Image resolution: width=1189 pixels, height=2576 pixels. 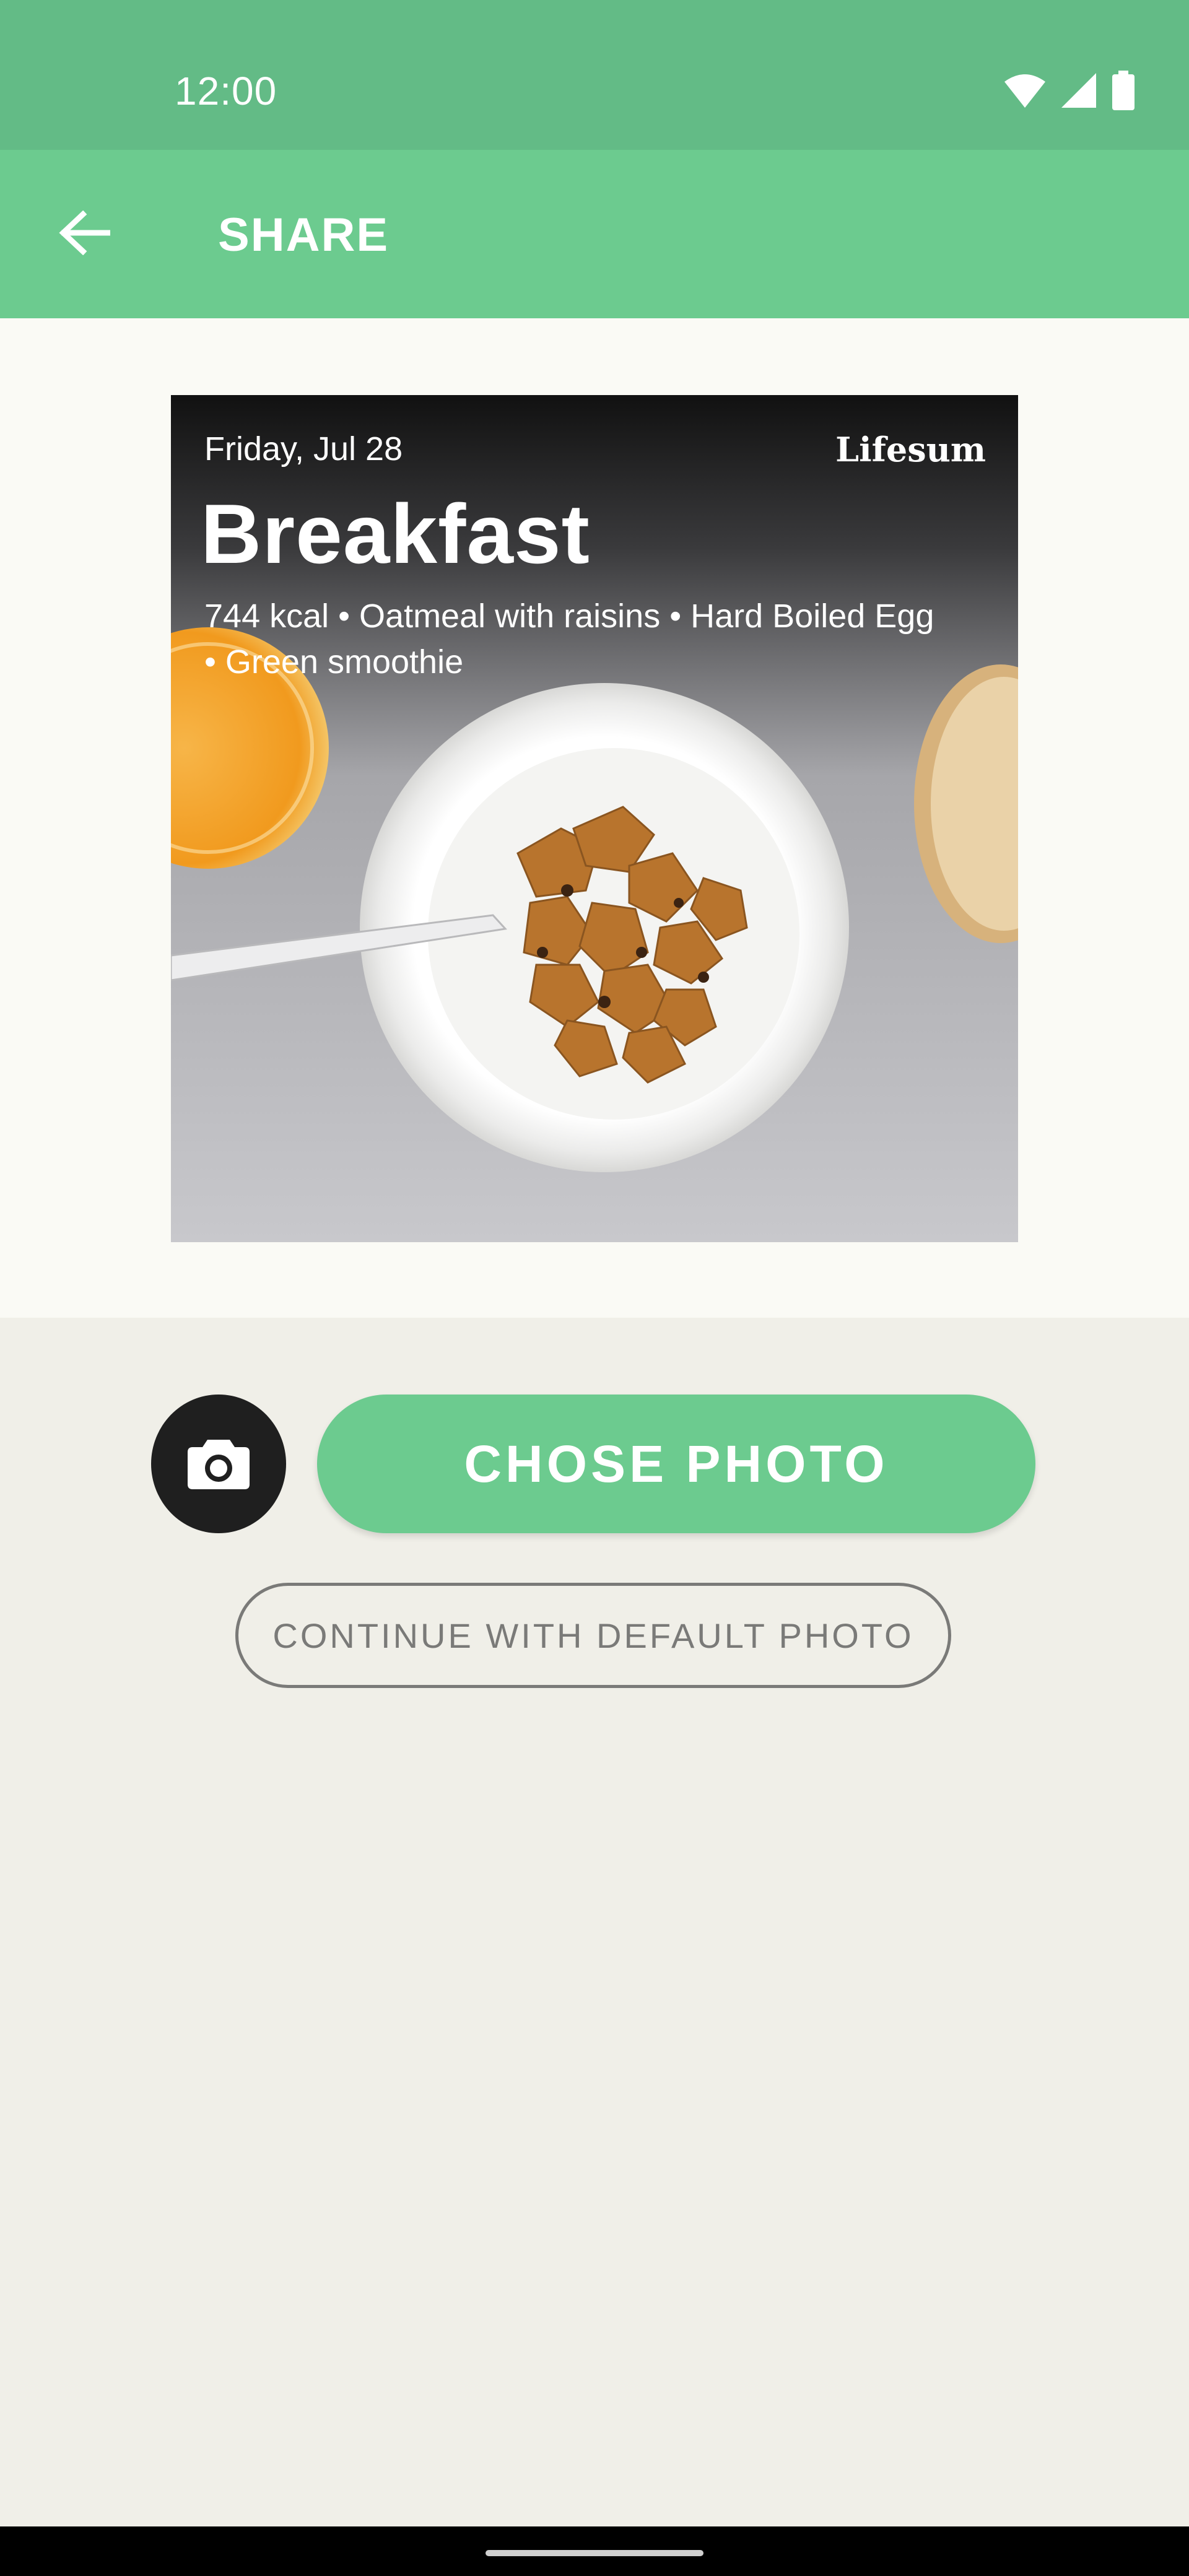 What do you see at coordinates (1024, 90) in the screenshot?
I see `wifi-icon` at bounding box center [1024, 90].